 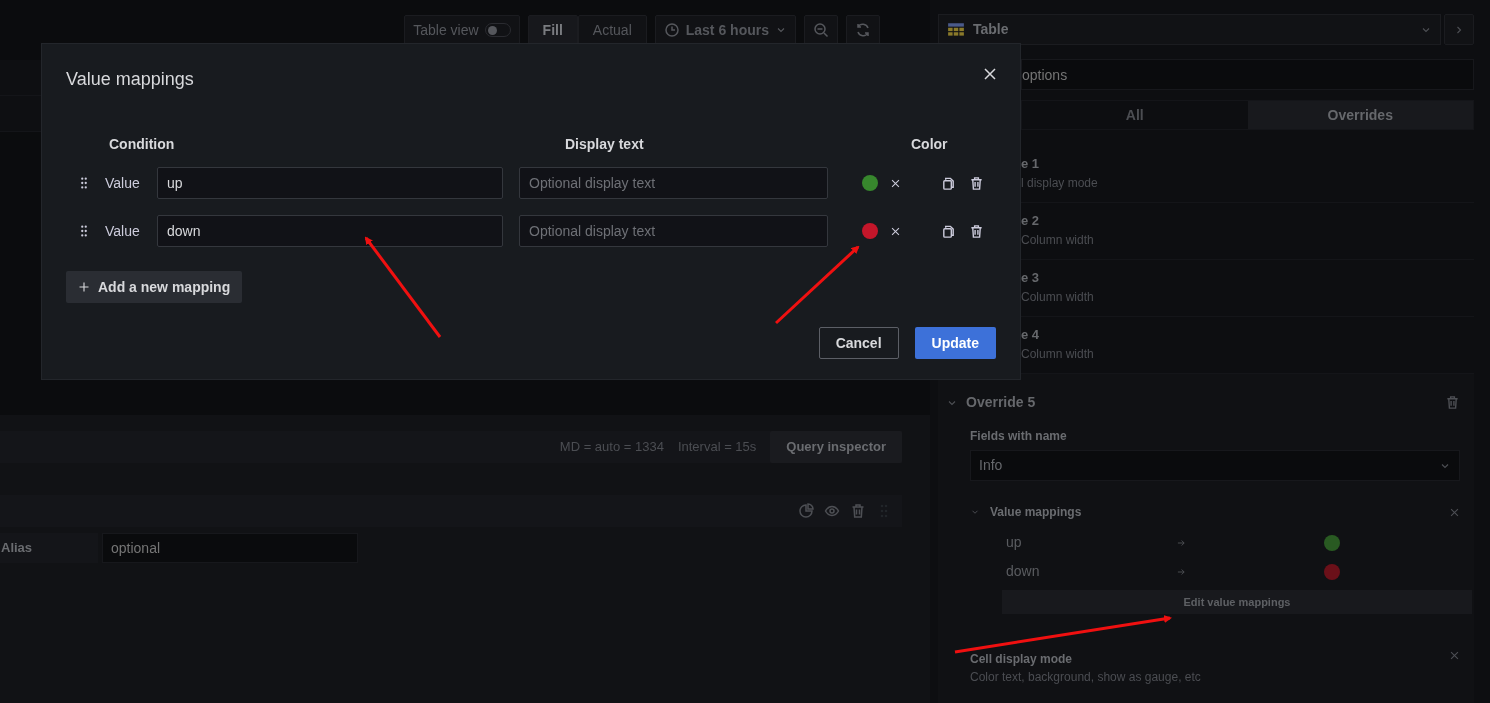 I want to click on mode-tab: Fill, so click(x=552, y=30).